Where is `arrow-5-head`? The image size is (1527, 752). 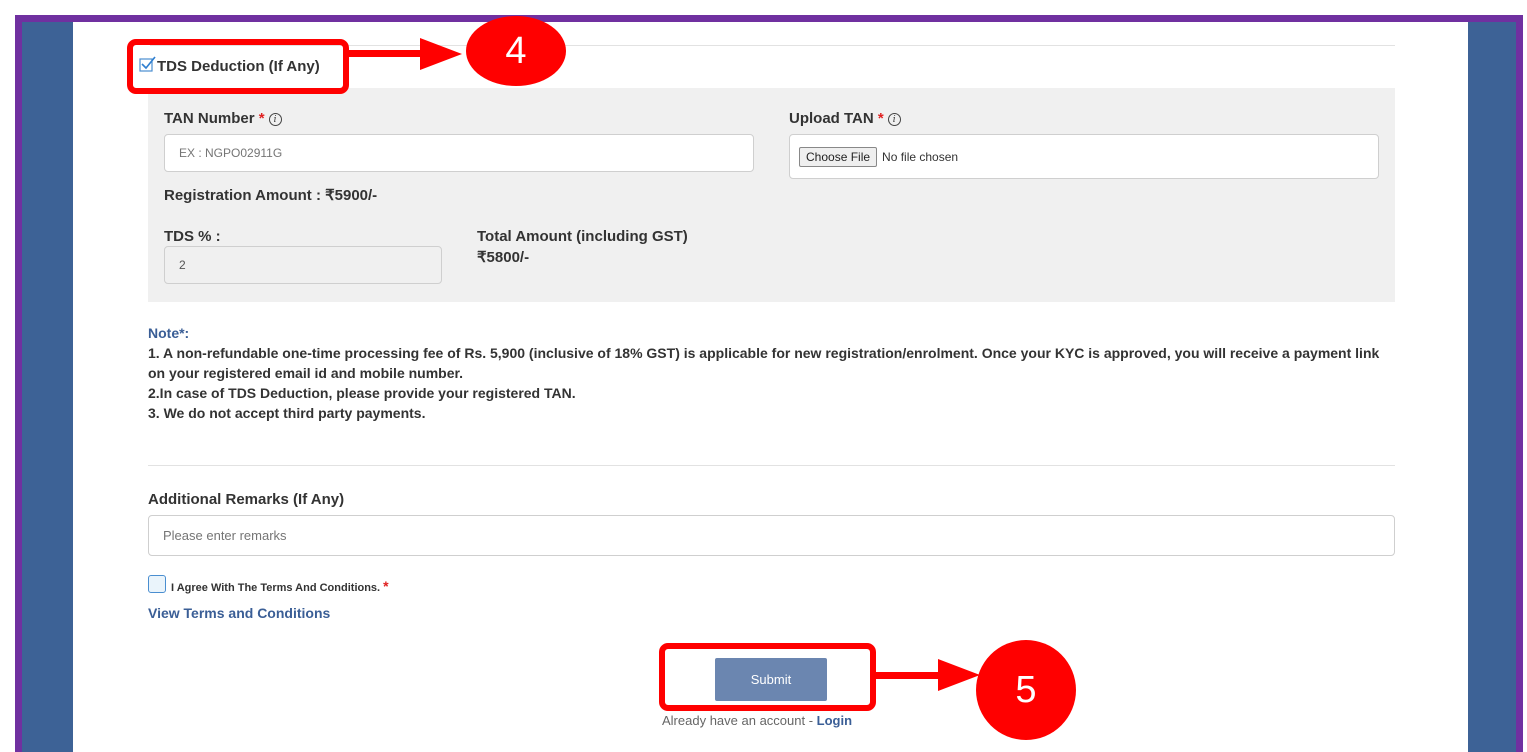 arrow-5-head is located at coordinates (959, 675).